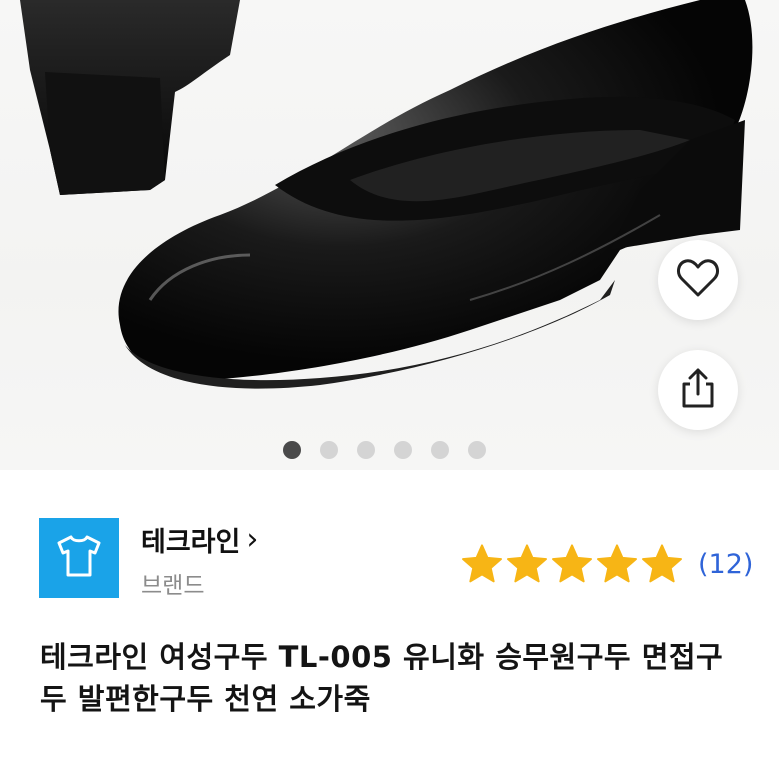 Image resolution: width=779 pixels, height=779 pixels. What do you see at coordinates (173, 586) in the screenshot?
I see `store-type-label: 브랜드` at bounding box center [173, 586].